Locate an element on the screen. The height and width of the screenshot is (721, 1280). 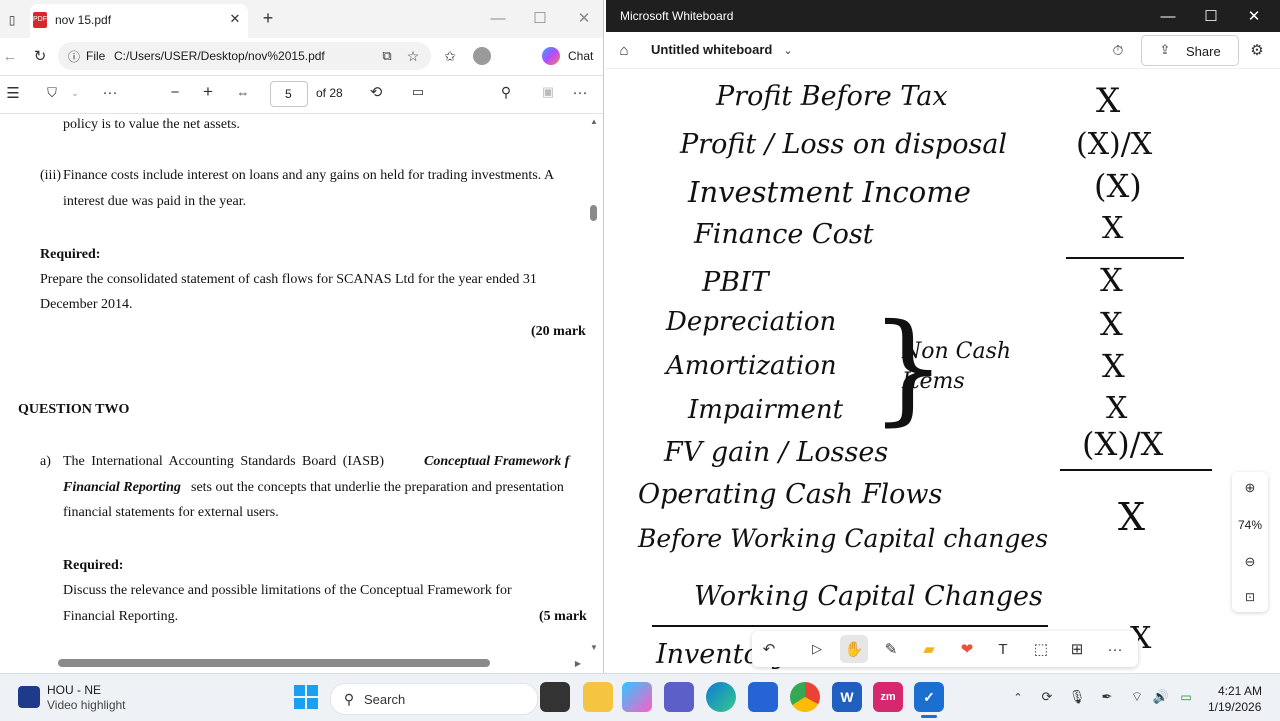
pen-icon: ✎ is located at coordinates (891, 649).